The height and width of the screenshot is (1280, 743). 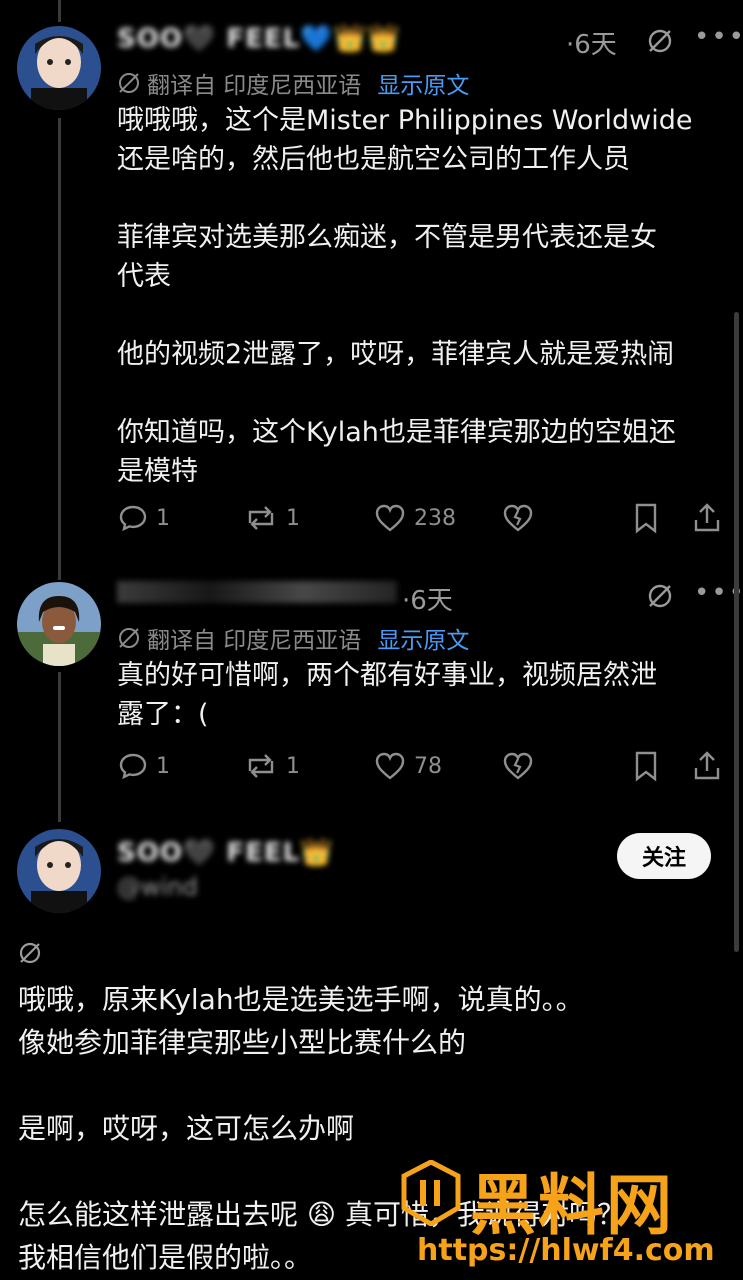 I want to click on scrollbar, so click(x=736, y=632).